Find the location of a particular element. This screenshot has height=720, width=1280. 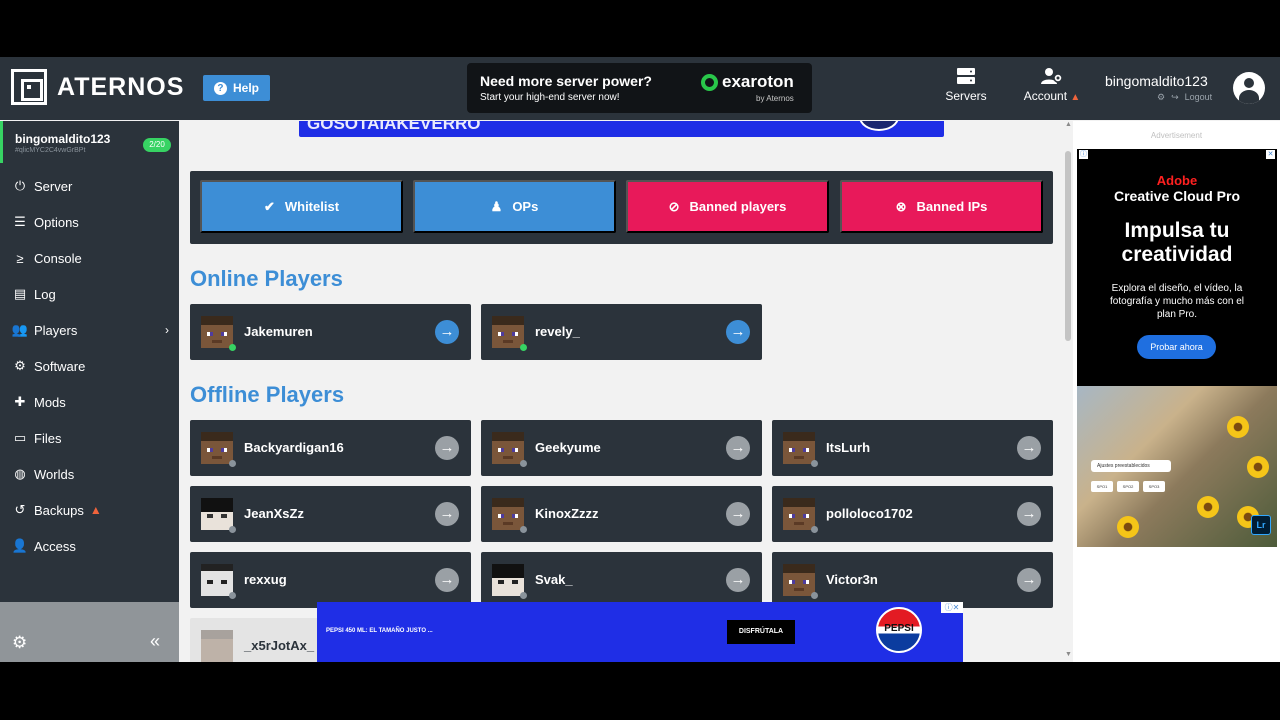

pepsi-ad-button: DISFRÚTALA is located at coordinates (761, 632).